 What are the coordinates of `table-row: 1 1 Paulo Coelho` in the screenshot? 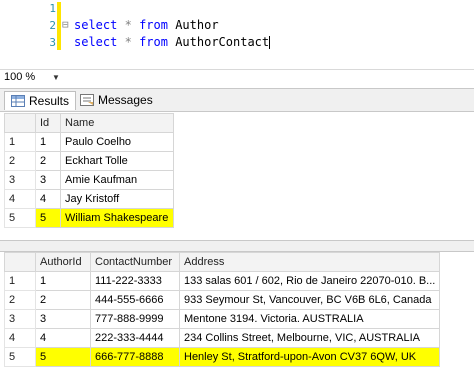 It's located at (89, 142).